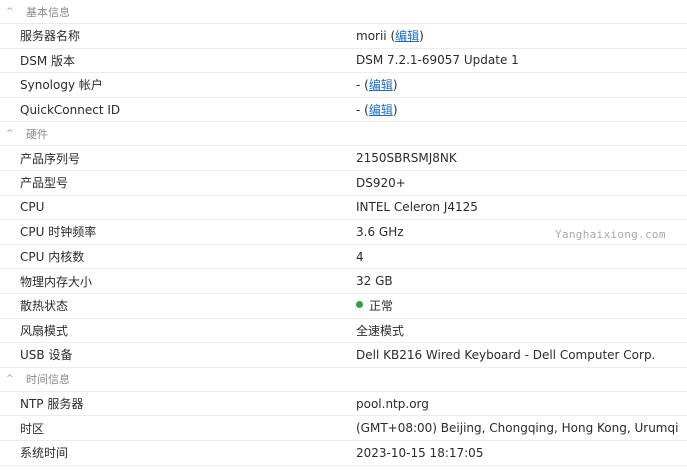 This screenshot has width=687, height=470. I want to click on value-server-name: morii (编辑), so click(390, 36).